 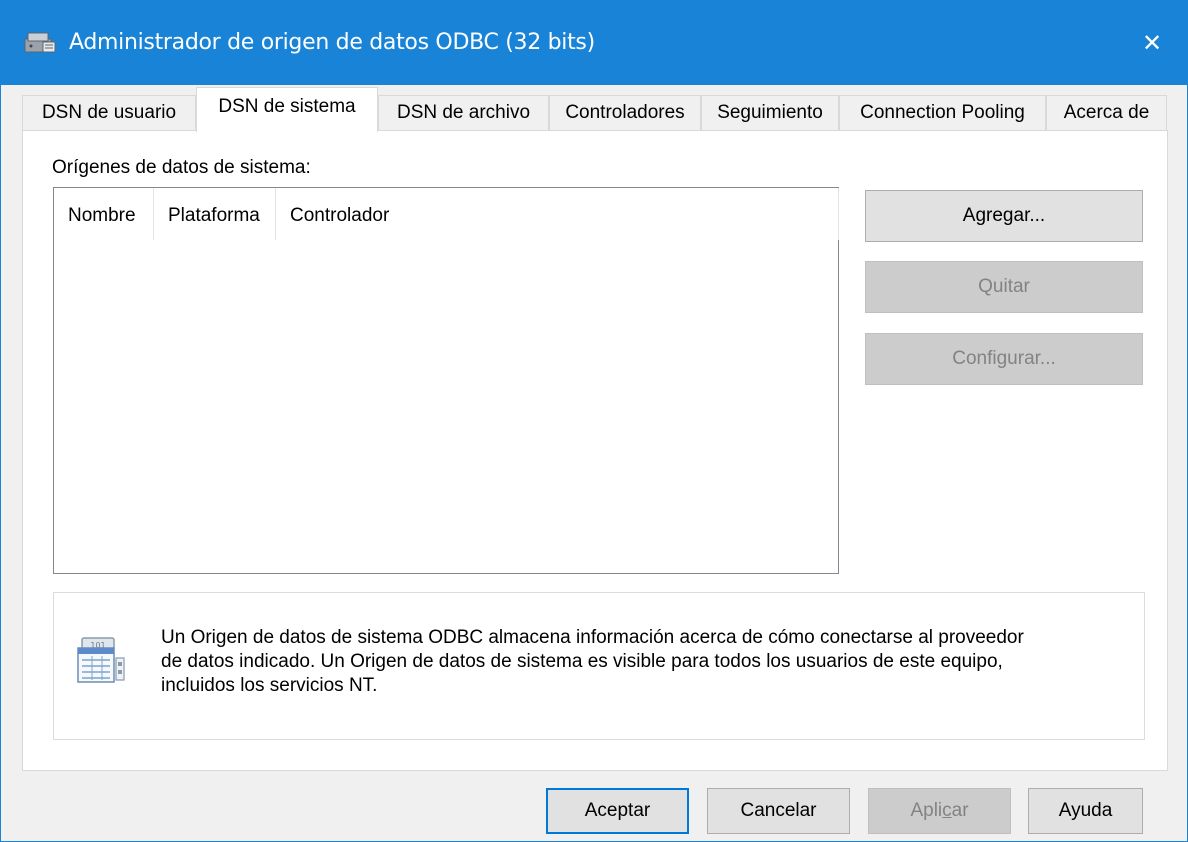 What do you see at coordinates (215, 214) in the screenshot?
I see `column-header-plataforma: Plataforma` at bounding box center [215, 214].